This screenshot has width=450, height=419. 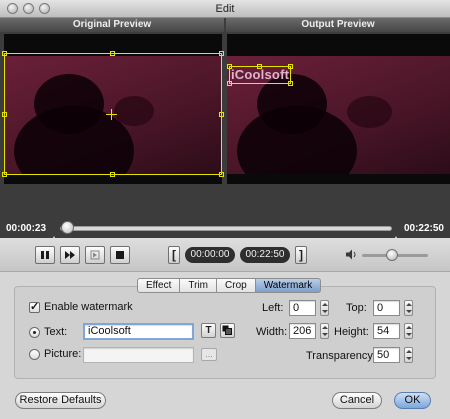 I want to click on width-stepper, so click(x=324, y=331).